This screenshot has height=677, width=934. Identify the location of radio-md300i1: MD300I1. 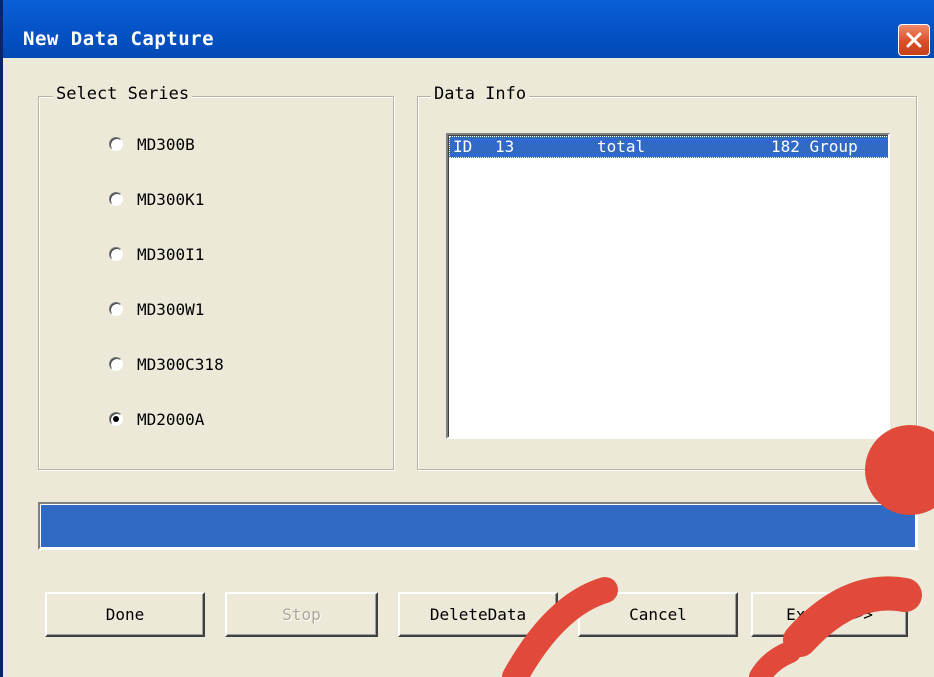
(156, 254).